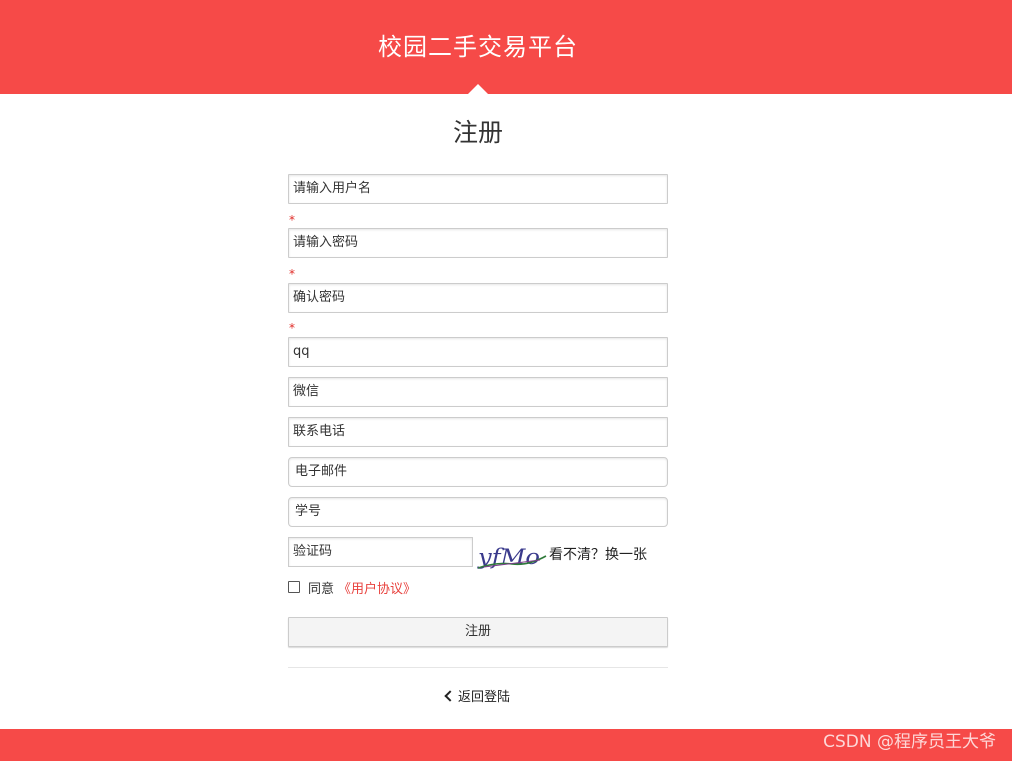 The height and width of the screenshot is (761, 1012). I want to click on agree-row: 同意 《用户协议》, so click(352, 587).